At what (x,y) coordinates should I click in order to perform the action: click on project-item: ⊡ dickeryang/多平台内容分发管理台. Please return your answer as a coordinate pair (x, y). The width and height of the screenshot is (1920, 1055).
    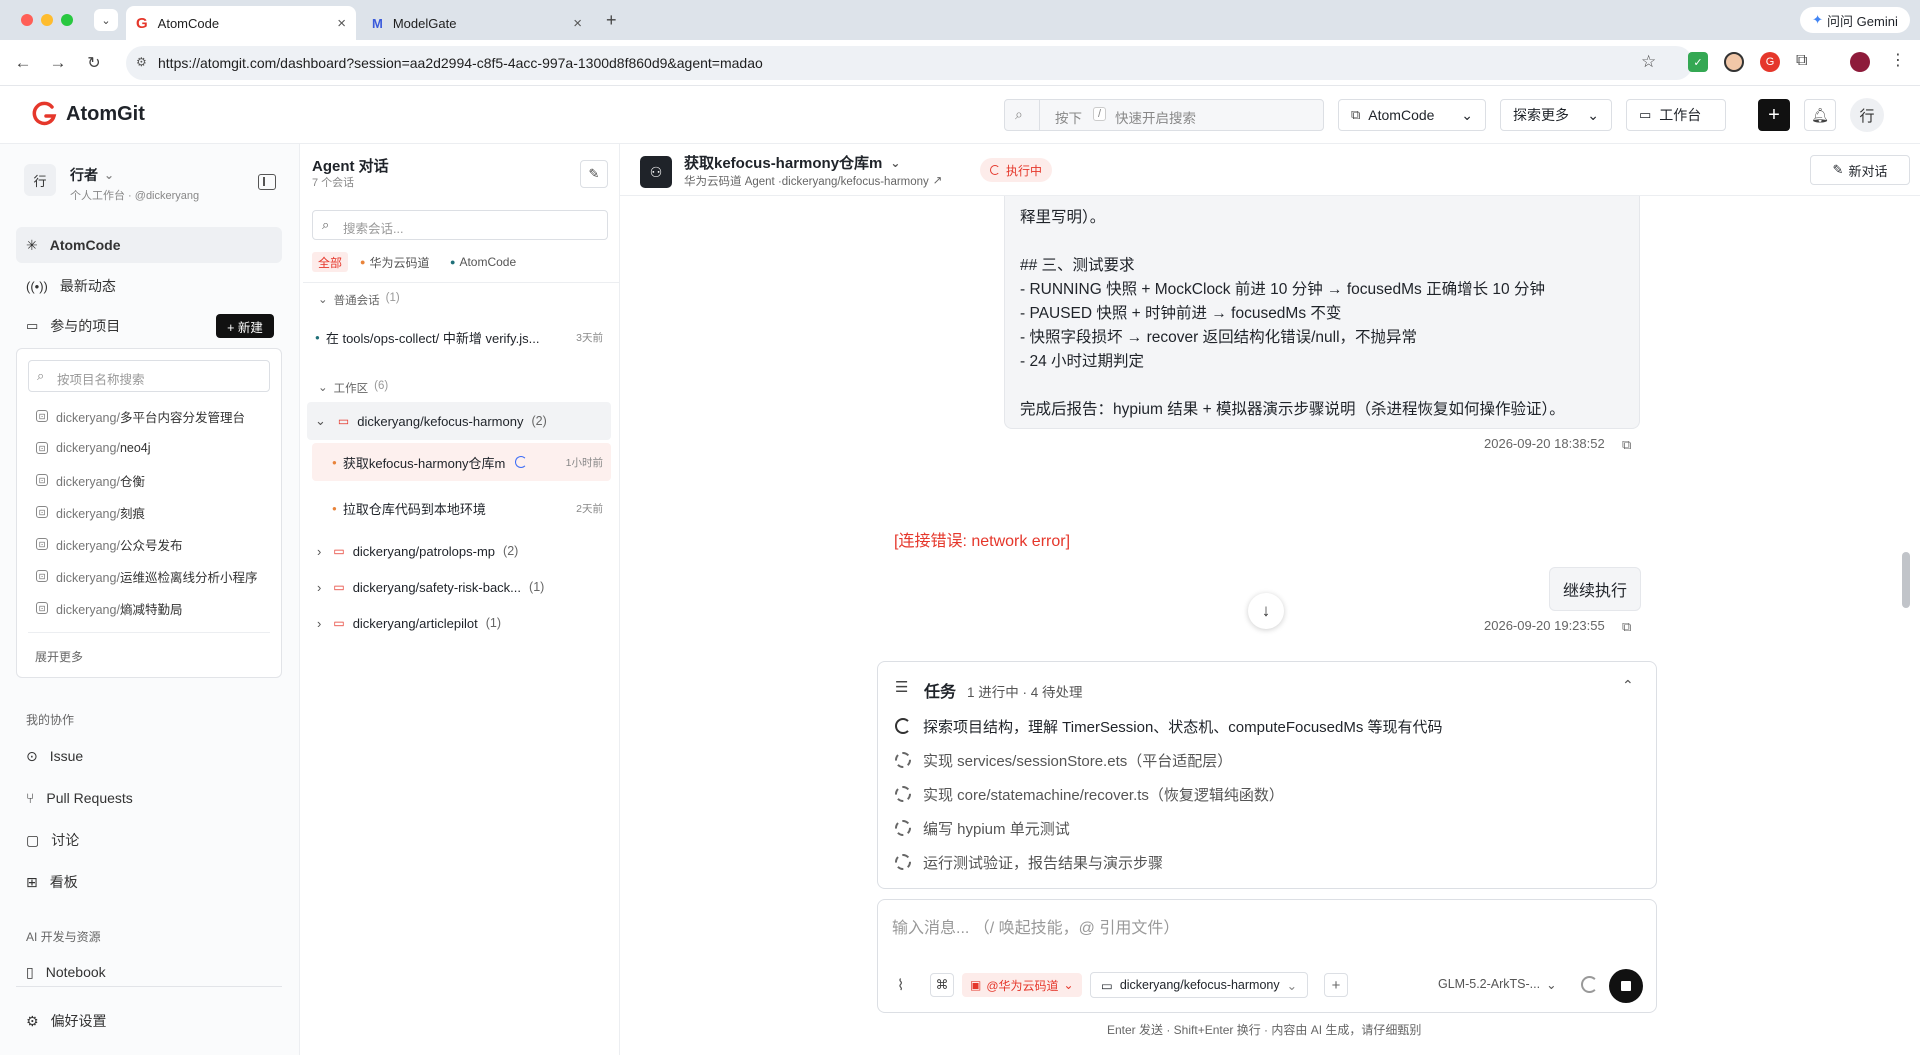
    Looking at the image, I should click on (140, 416).